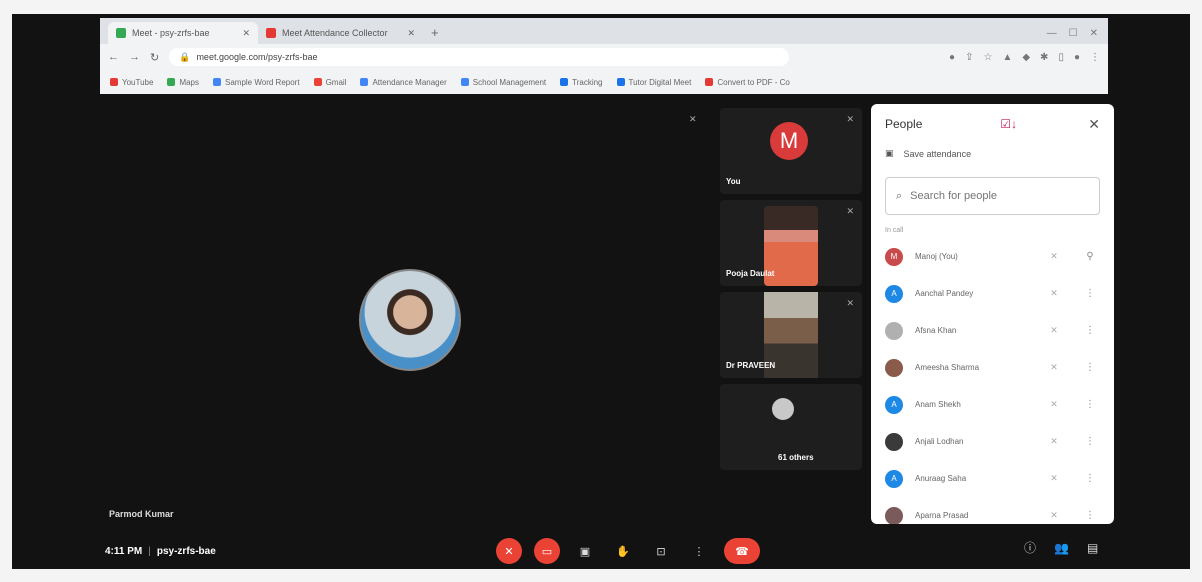 This screenshot has height=582, width=1202. Describe the element at coordinates (329, 82) in the screenshot. I see `bookmark-item: Gmail` at that location.